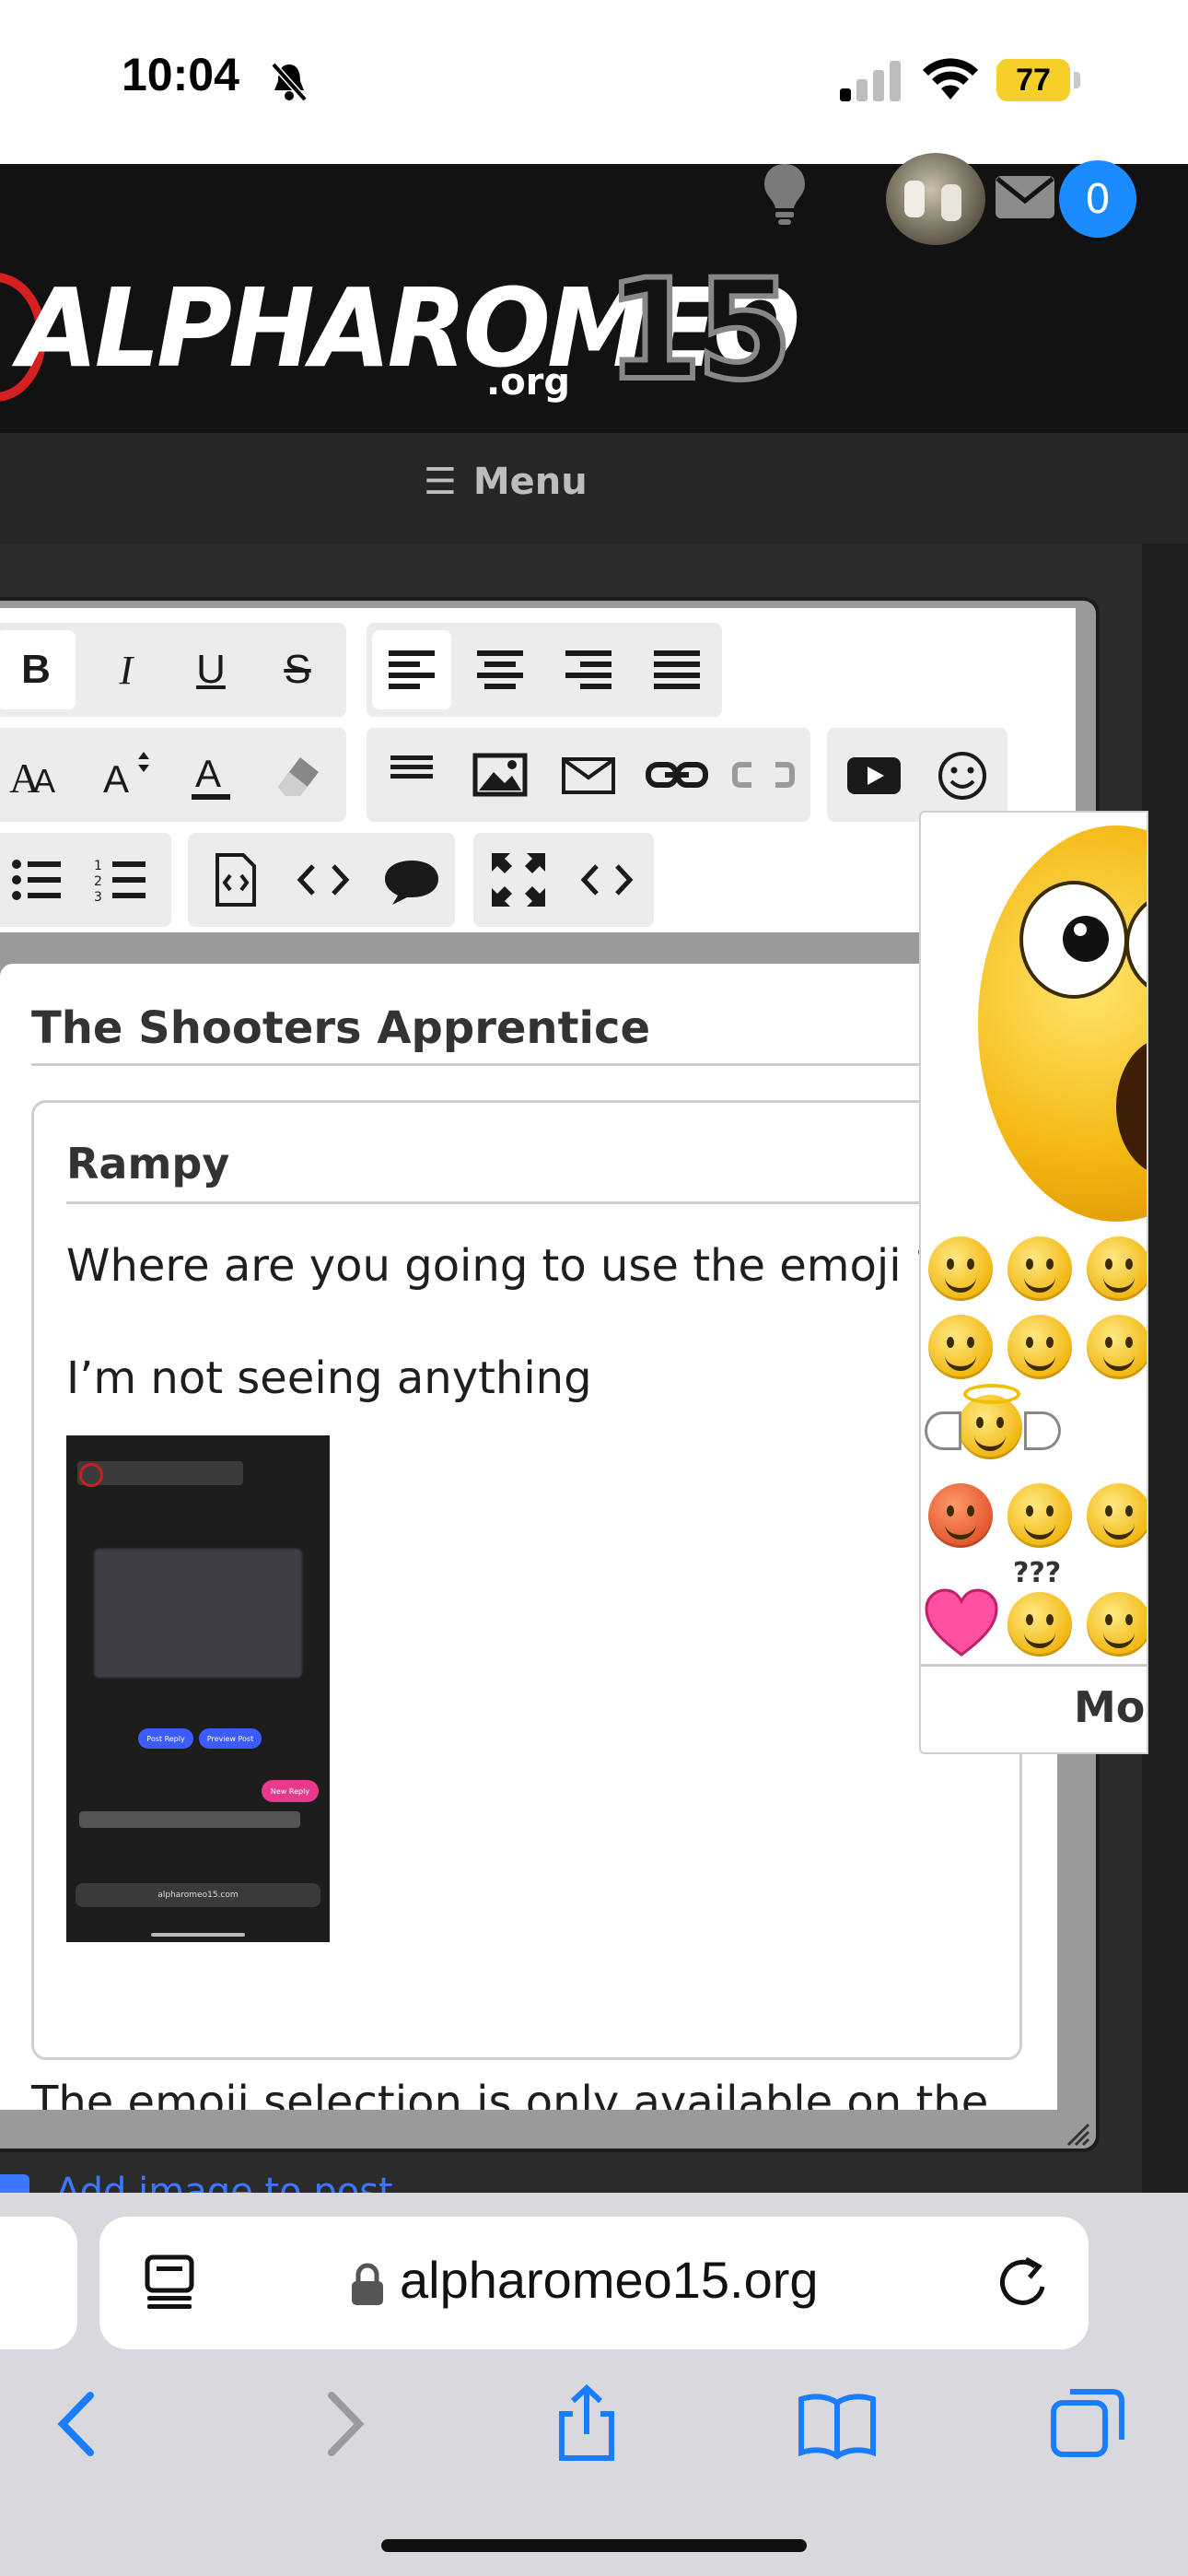  What do you see at coordinates (169, 2281) in the screenshot?
I see `reader-mode-icon` at bounding box center [169, 2281].